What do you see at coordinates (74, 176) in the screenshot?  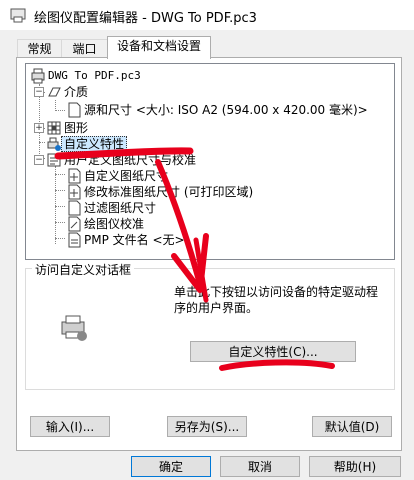 I see `custom-paper-icon` at bounding box center [74, 176].